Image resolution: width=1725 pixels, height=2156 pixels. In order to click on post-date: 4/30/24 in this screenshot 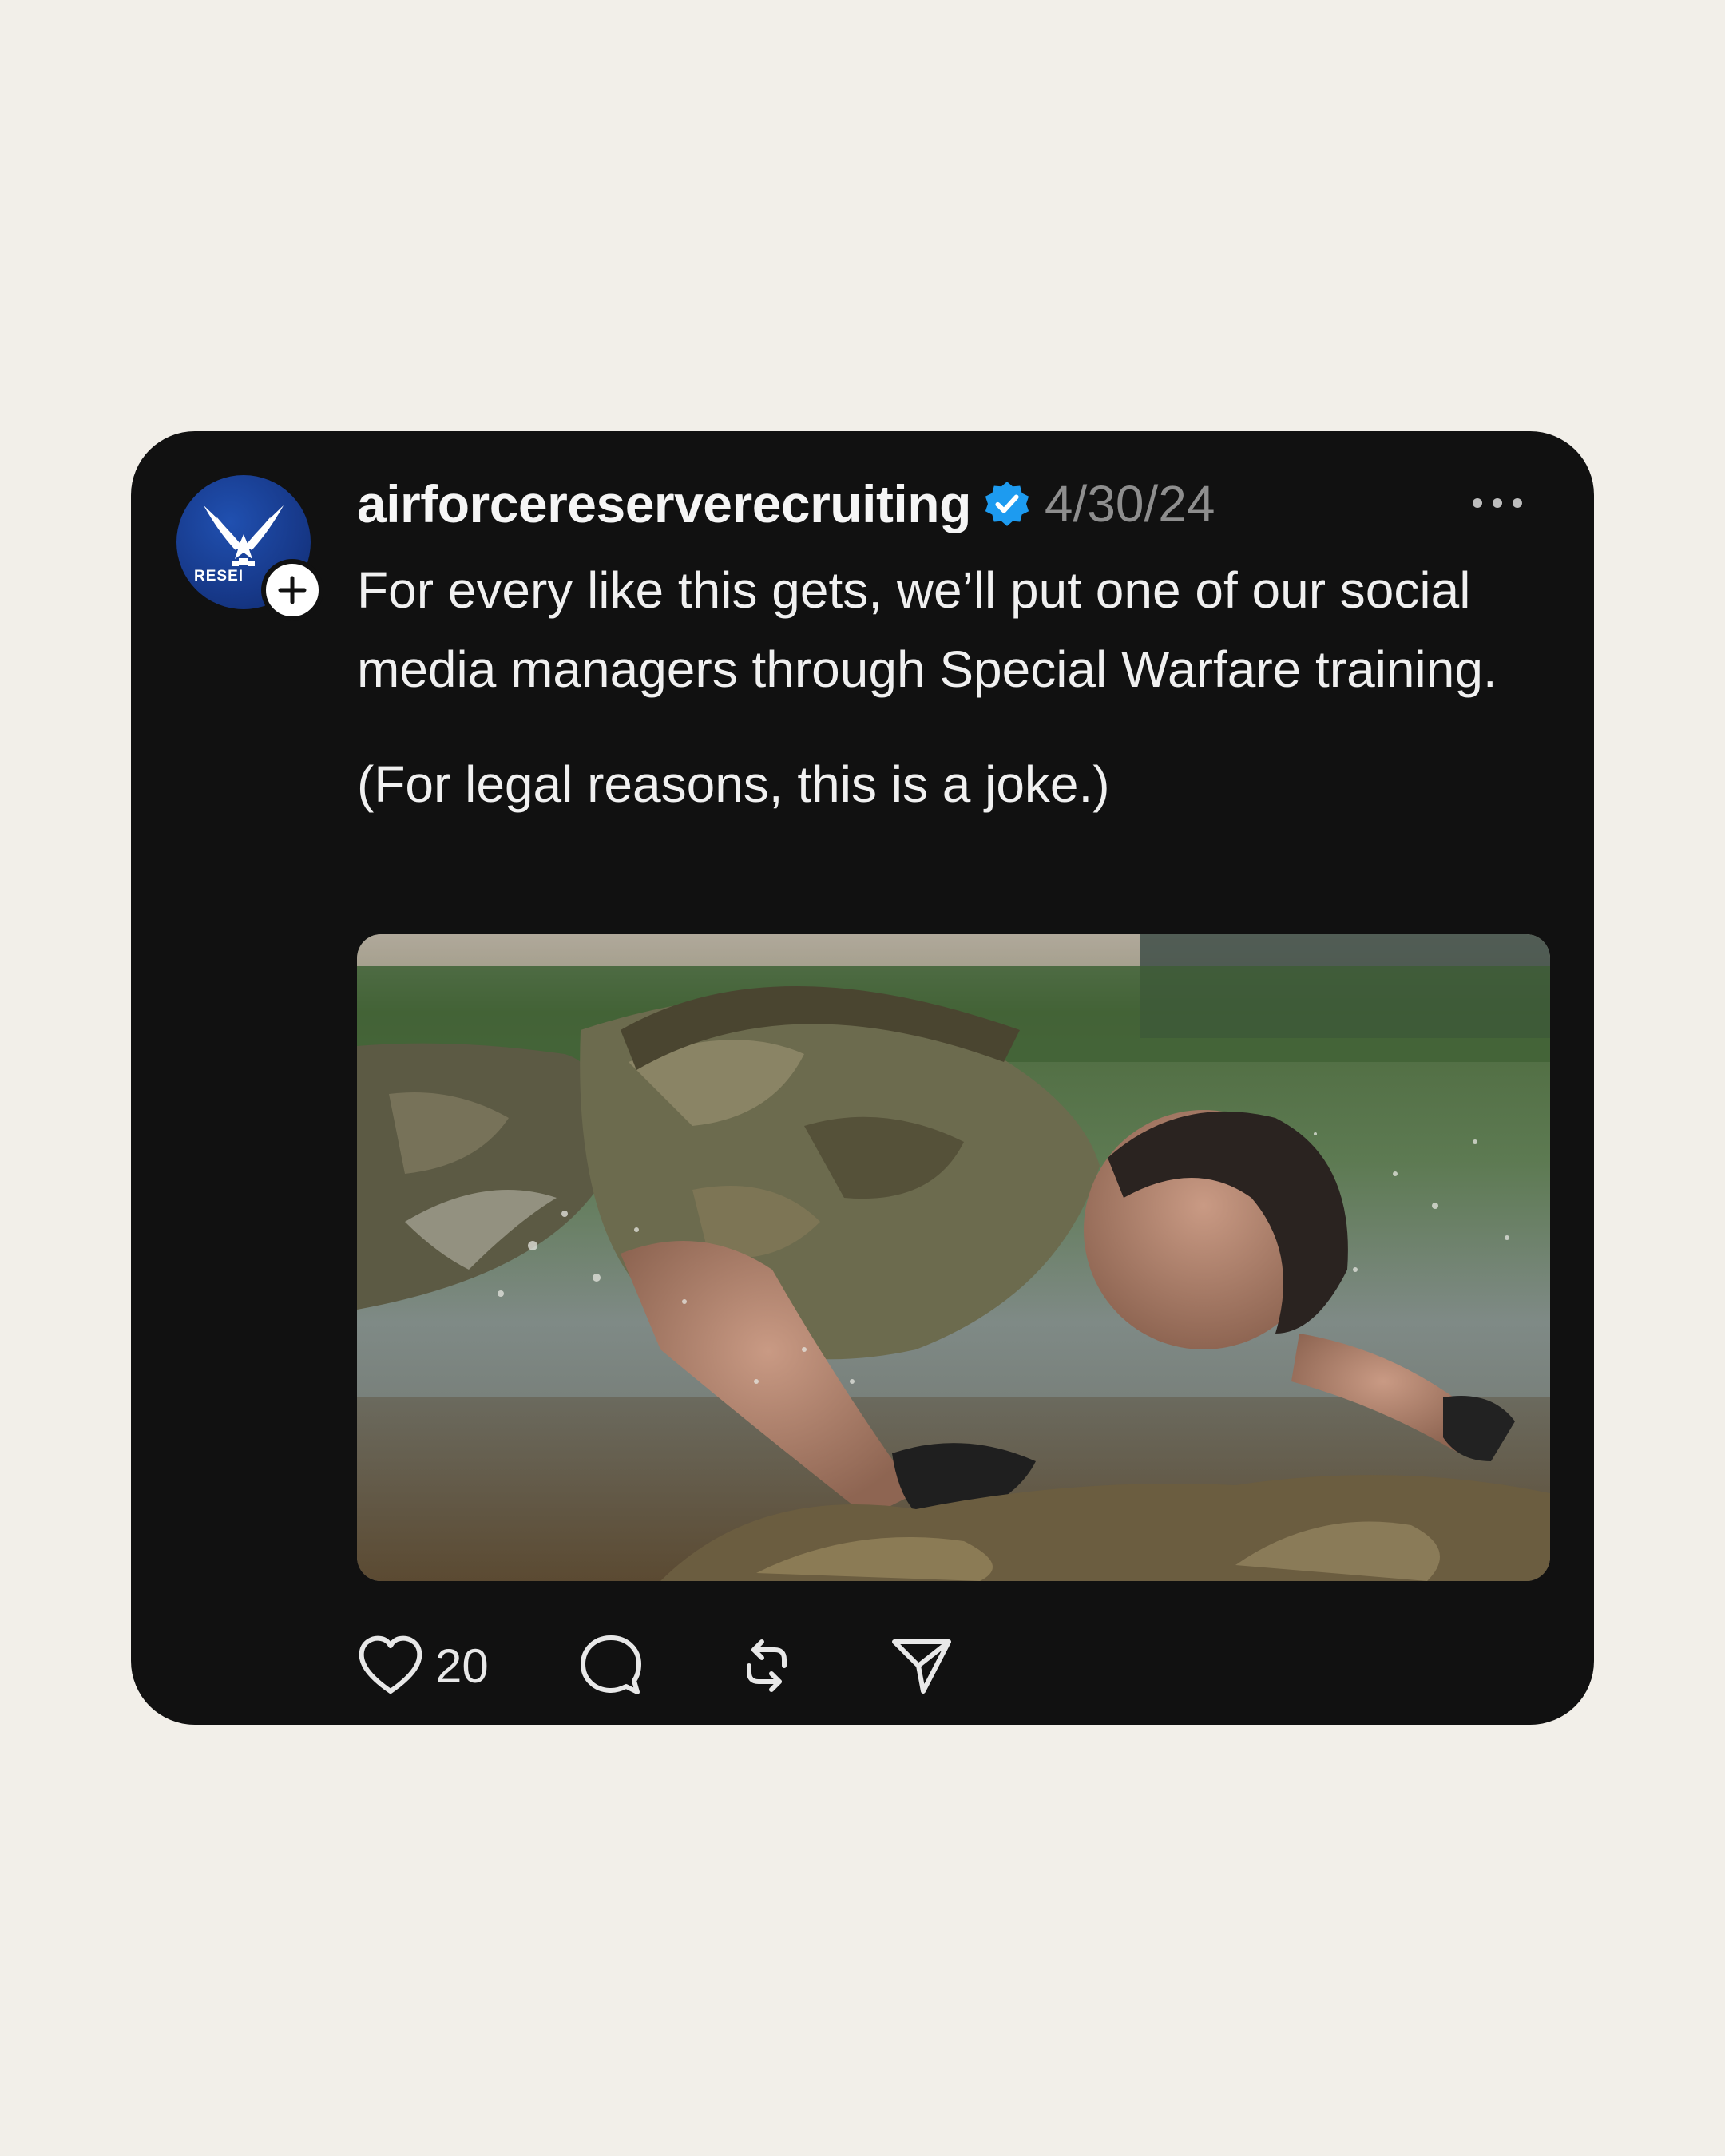, I will do `click(1130, 504)`.